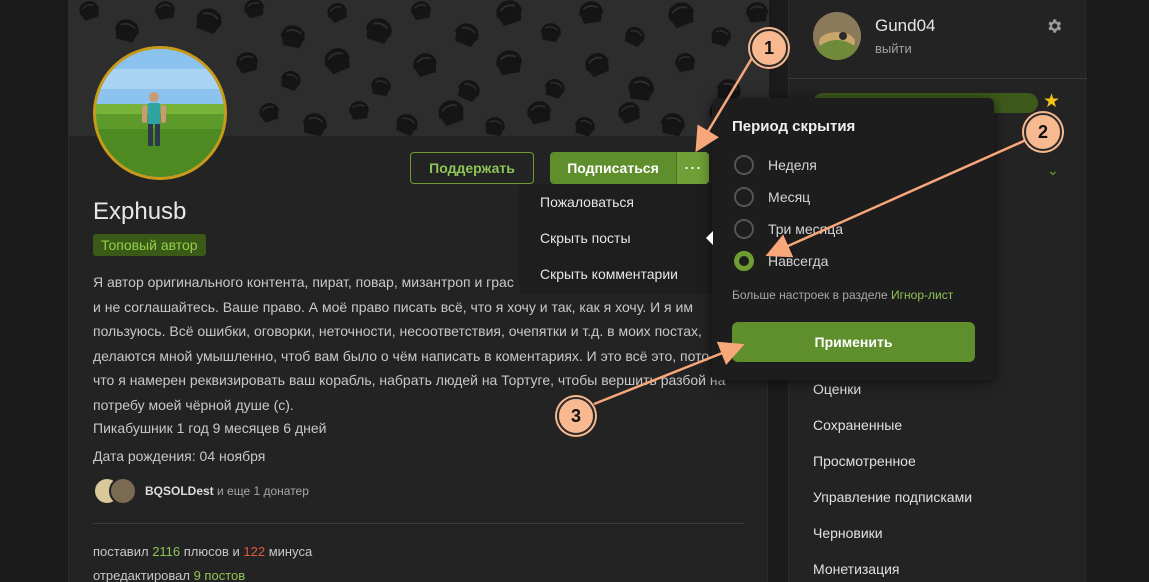 The image size is (1149, 582). I want to click on star-icon: ★, so click(1052, 101).